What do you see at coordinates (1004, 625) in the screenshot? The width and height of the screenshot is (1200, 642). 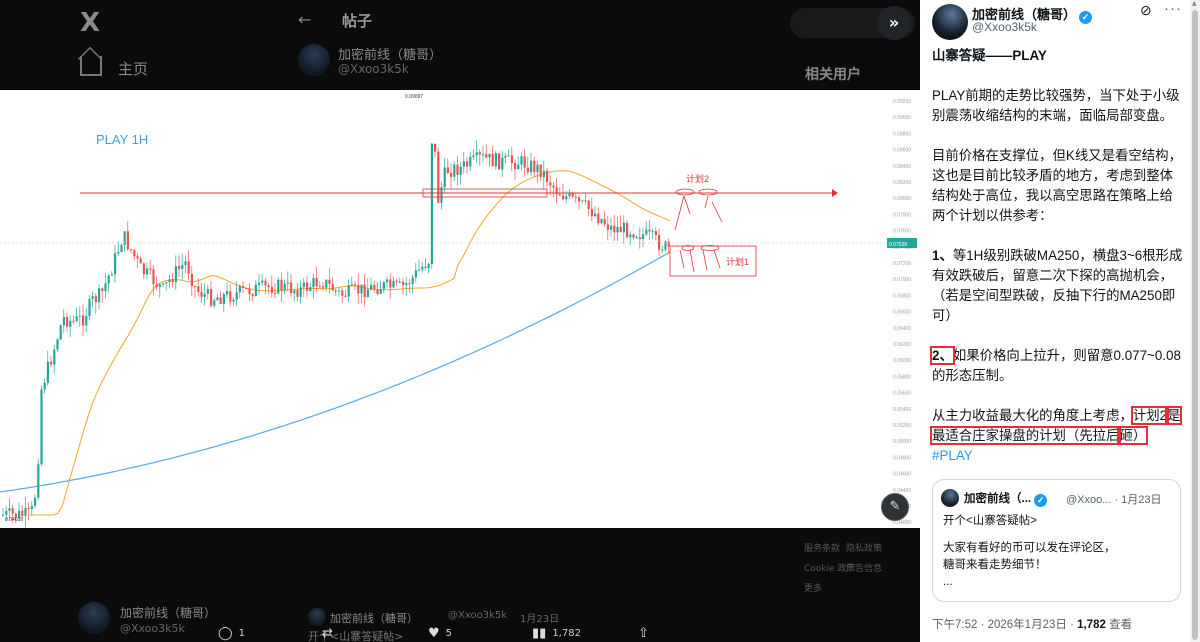 I see `post-timestamp: 下午7:52 · 2026年1月23日 ·` at bounding box center [1004, 625].